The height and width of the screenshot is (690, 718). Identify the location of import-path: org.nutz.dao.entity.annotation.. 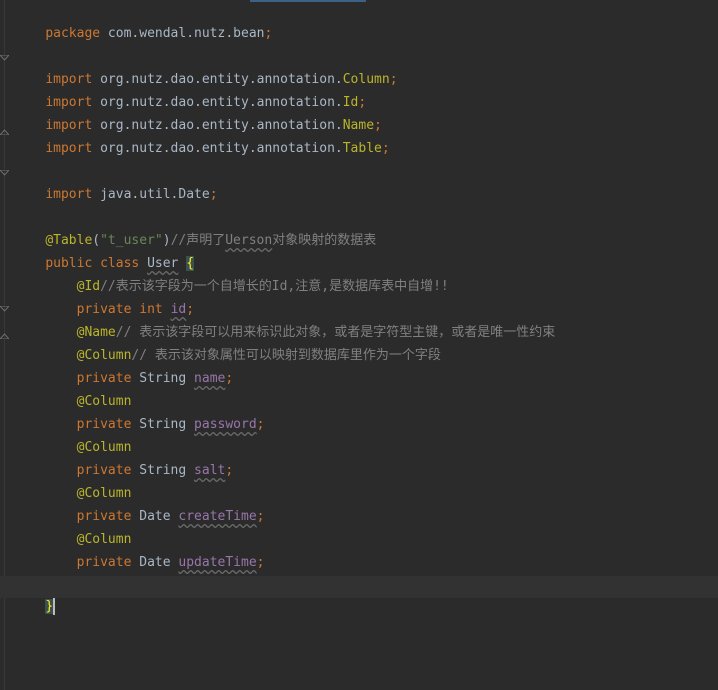
(217, 148).